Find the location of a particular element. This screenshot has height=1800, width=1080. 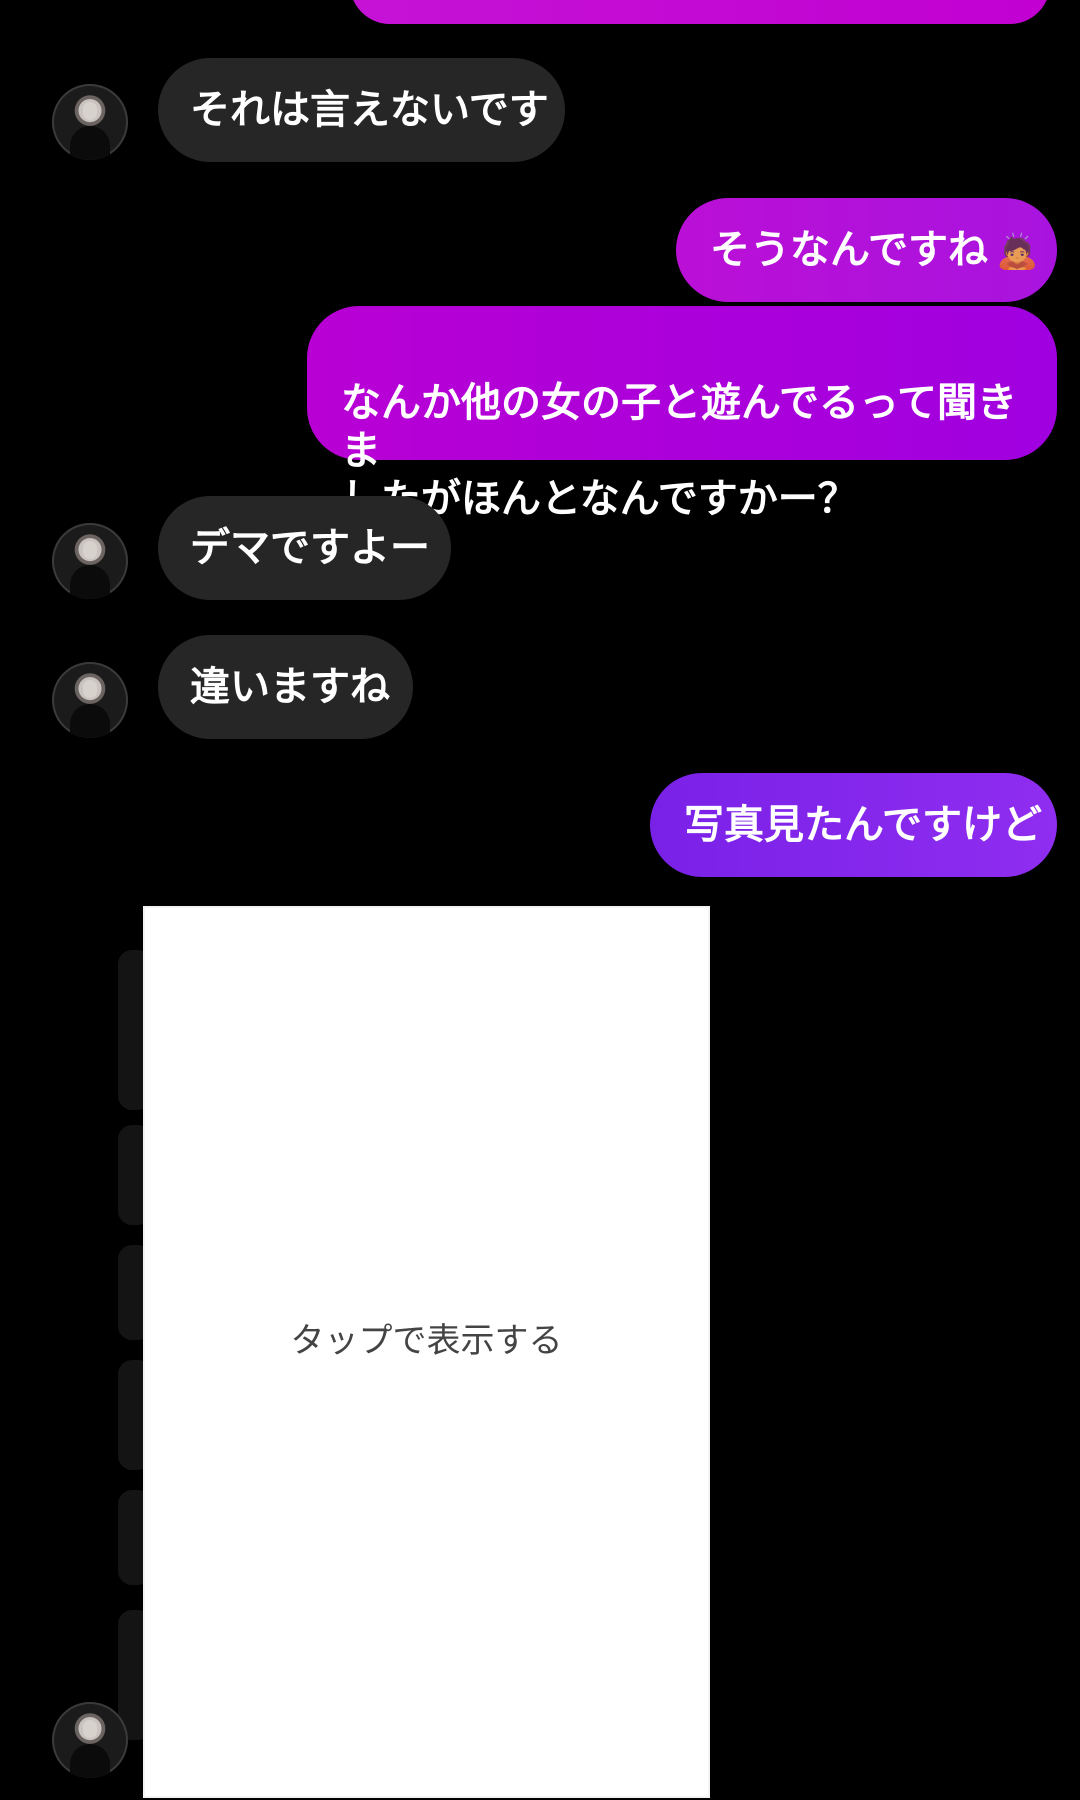

message-text: 写真見たんですけど is located at coordinates (863, 825).